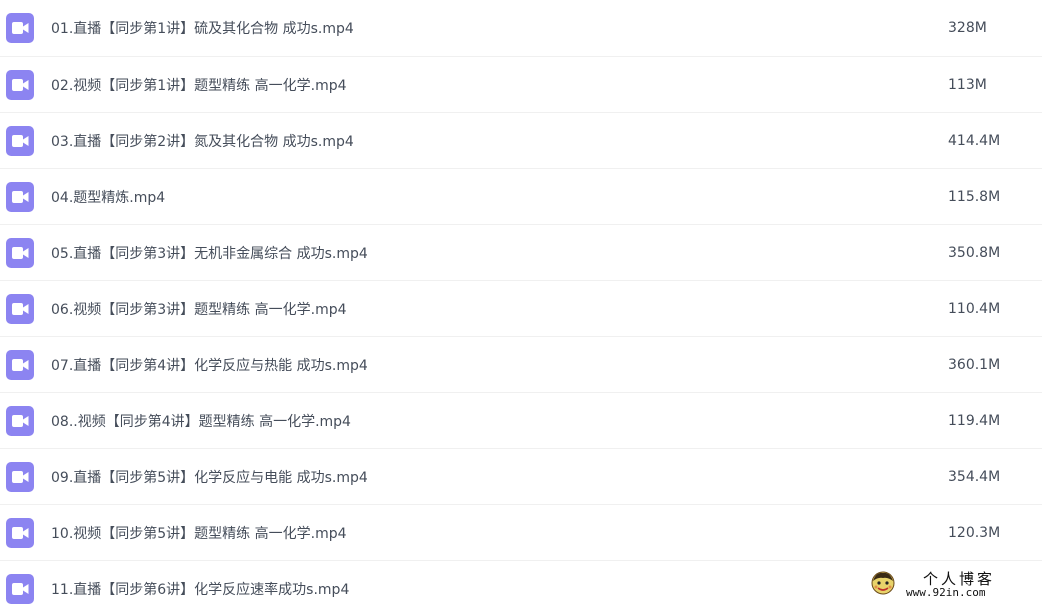  I want to click on file-row: 04.题型精炼.mp4 115.8M, so click(521, 197).